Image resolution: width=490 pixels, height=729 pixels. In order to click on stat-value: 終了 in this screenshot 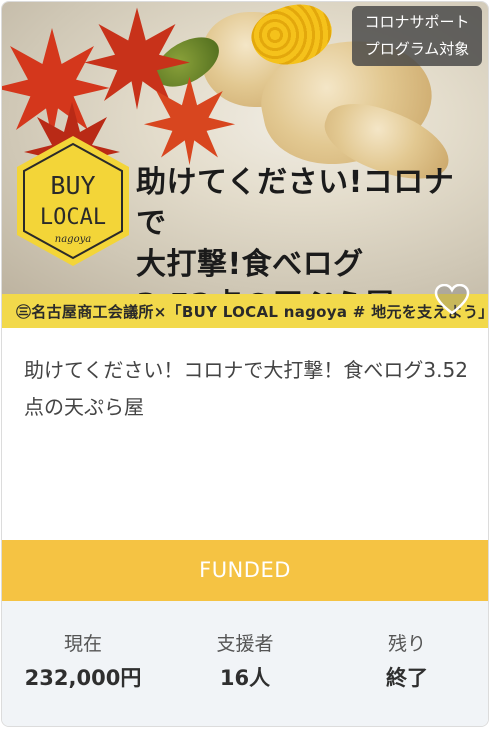, I will do `click(407, 678)`.